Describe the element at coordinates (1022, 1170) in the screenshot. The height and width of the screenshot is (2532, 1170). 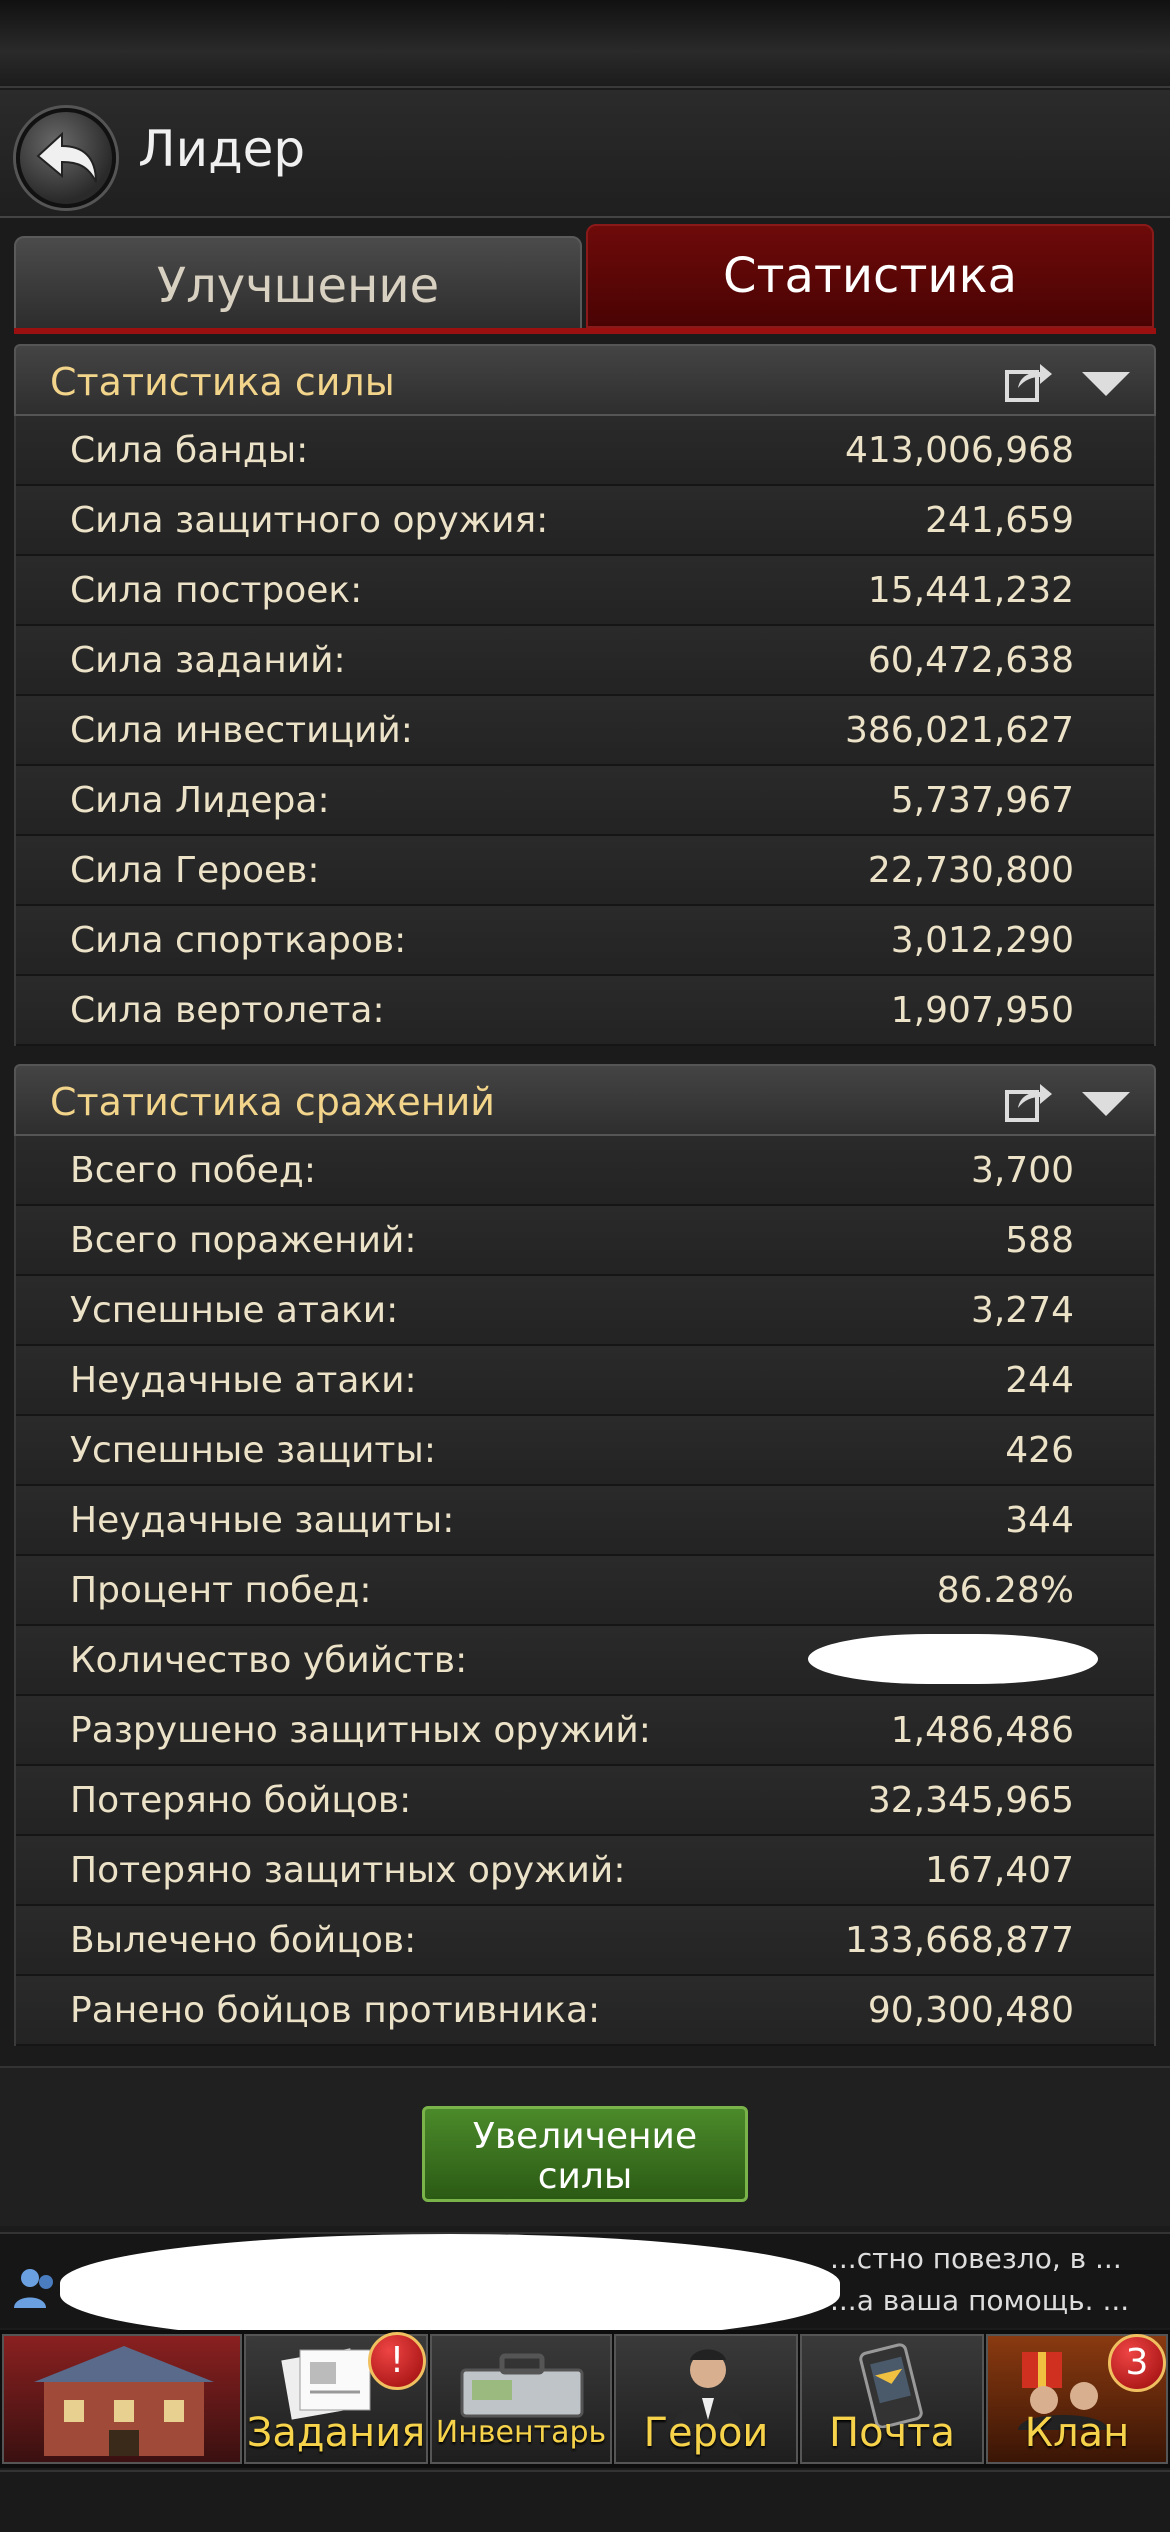
I see `stat-value: 3,700` at that location.